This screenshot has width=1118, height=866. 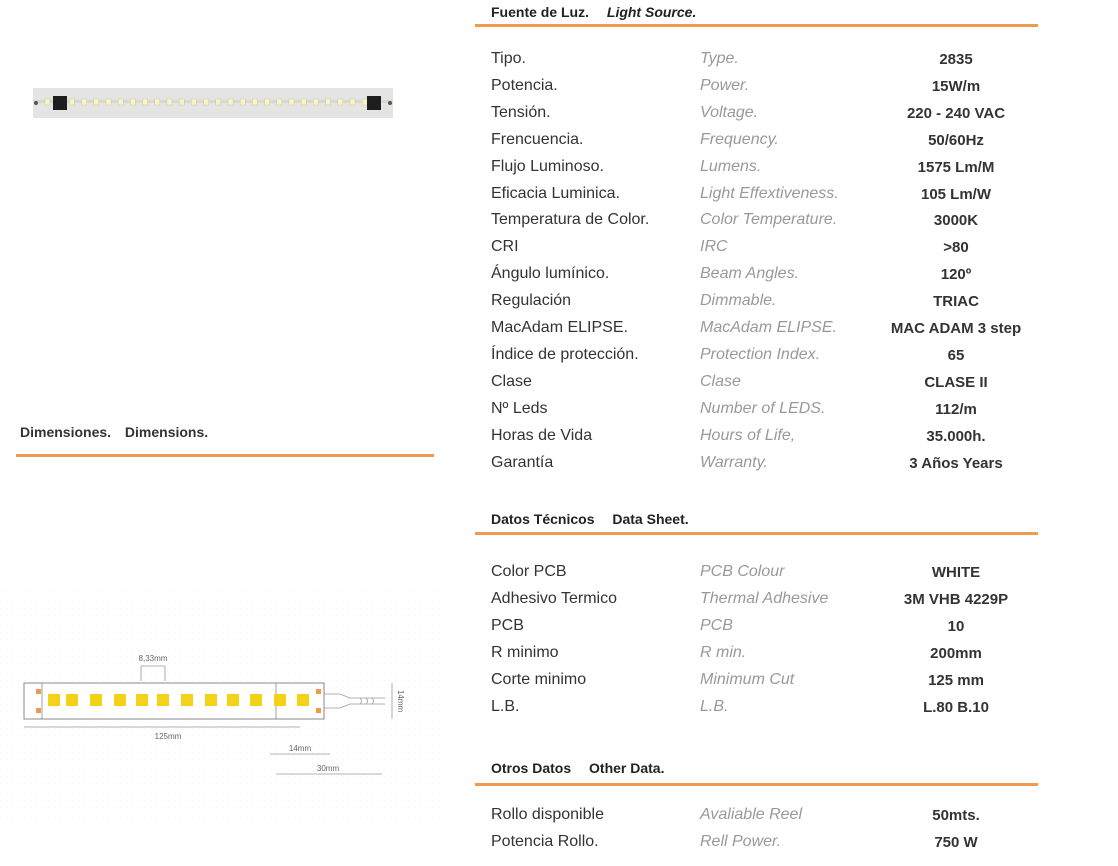 I want to click on spec-value: 125 mm, so click(x=956, y=680).